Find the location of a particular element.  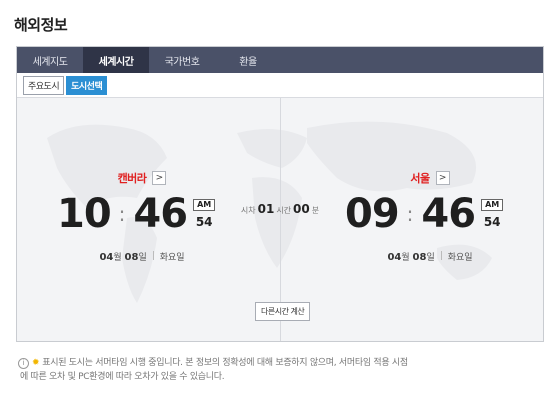

right-second: 54 is located at coordinates (492, 222).